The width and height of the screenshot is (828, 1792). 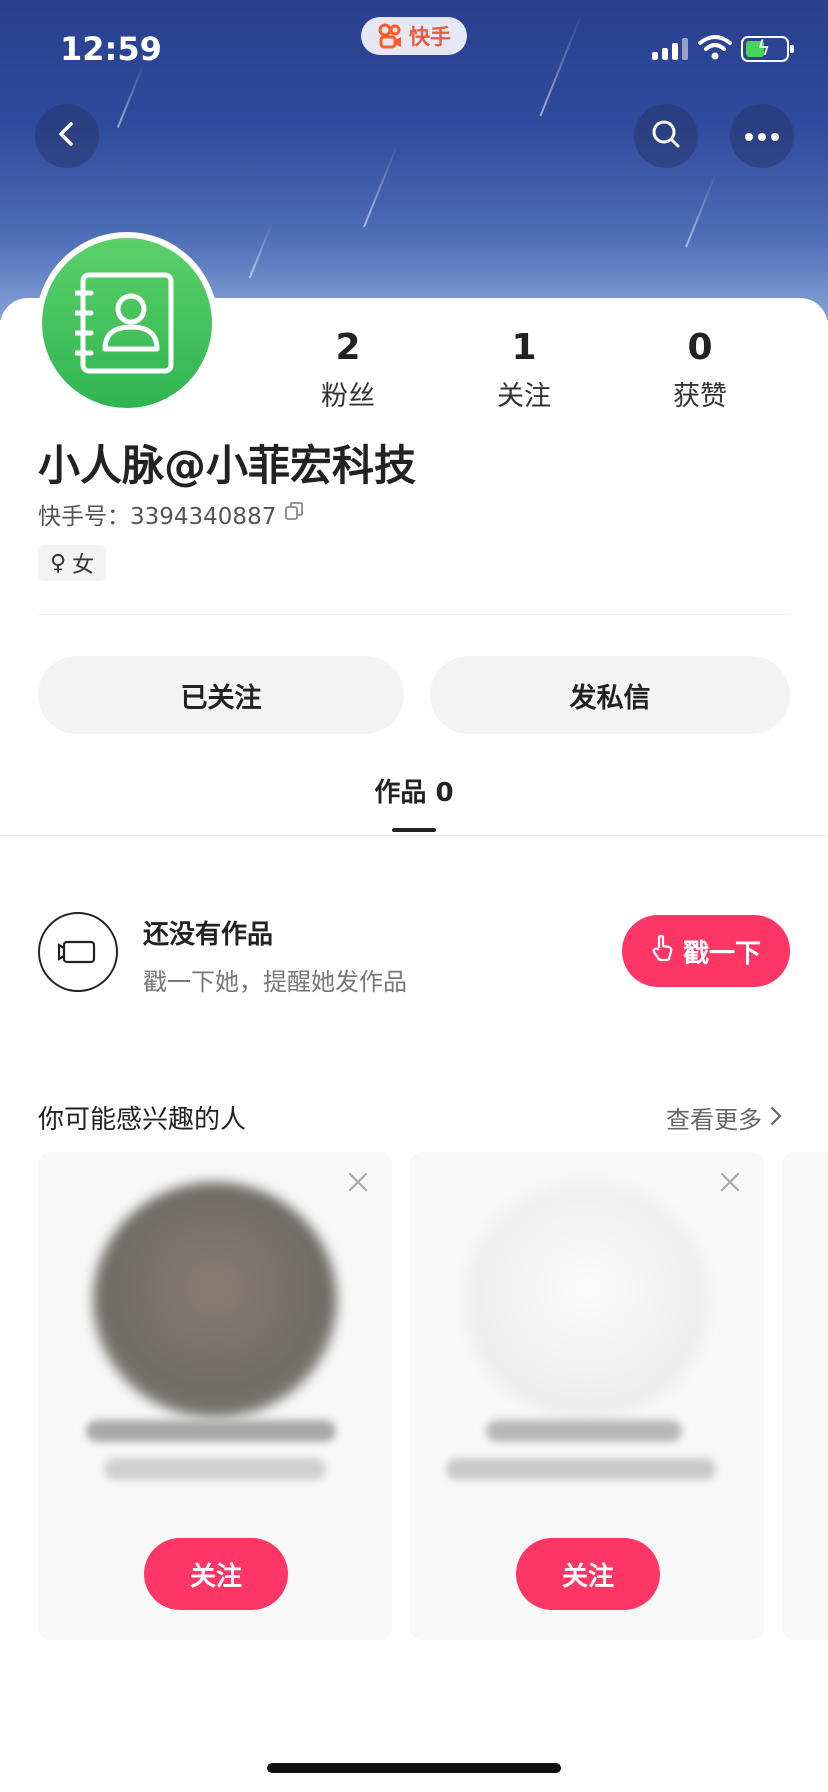 I want to click on stat-following: 1 关注, so click(x=524, y=369).